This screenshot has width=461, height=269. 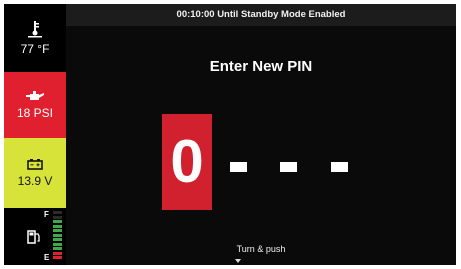 I want to click on fuel-pump-icon, so click(x=33, y=237).